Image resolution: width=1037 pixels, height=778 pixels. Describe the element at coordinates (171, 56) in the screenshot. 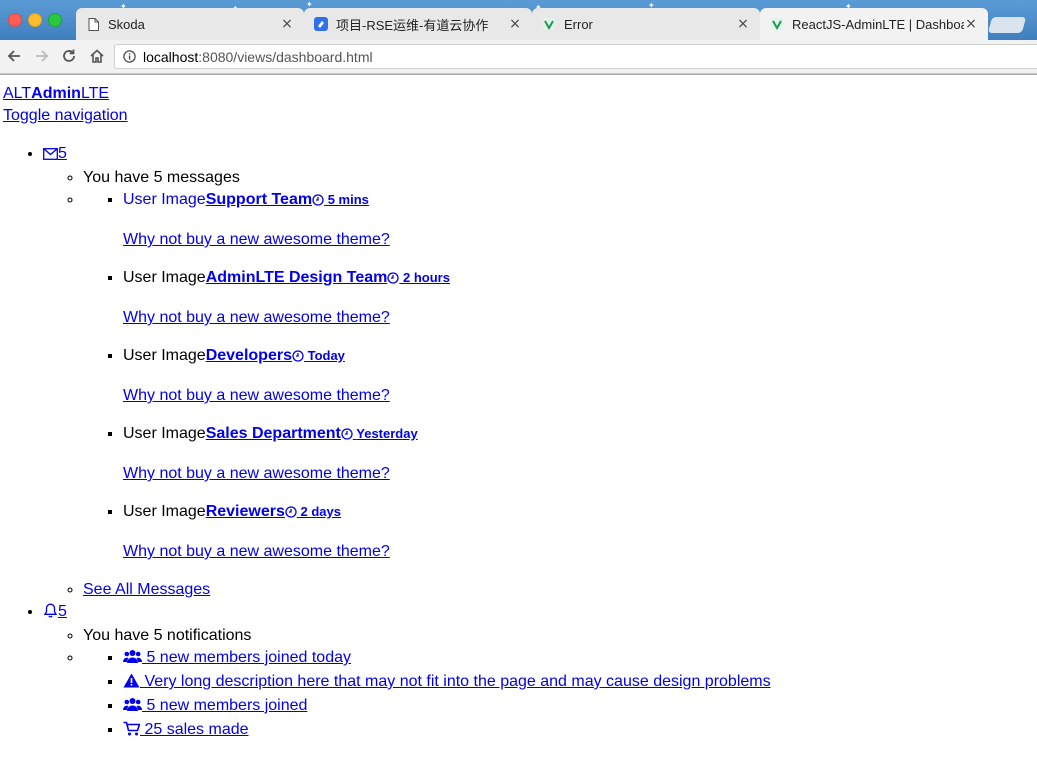

I see `url-host: localhost` at that location.